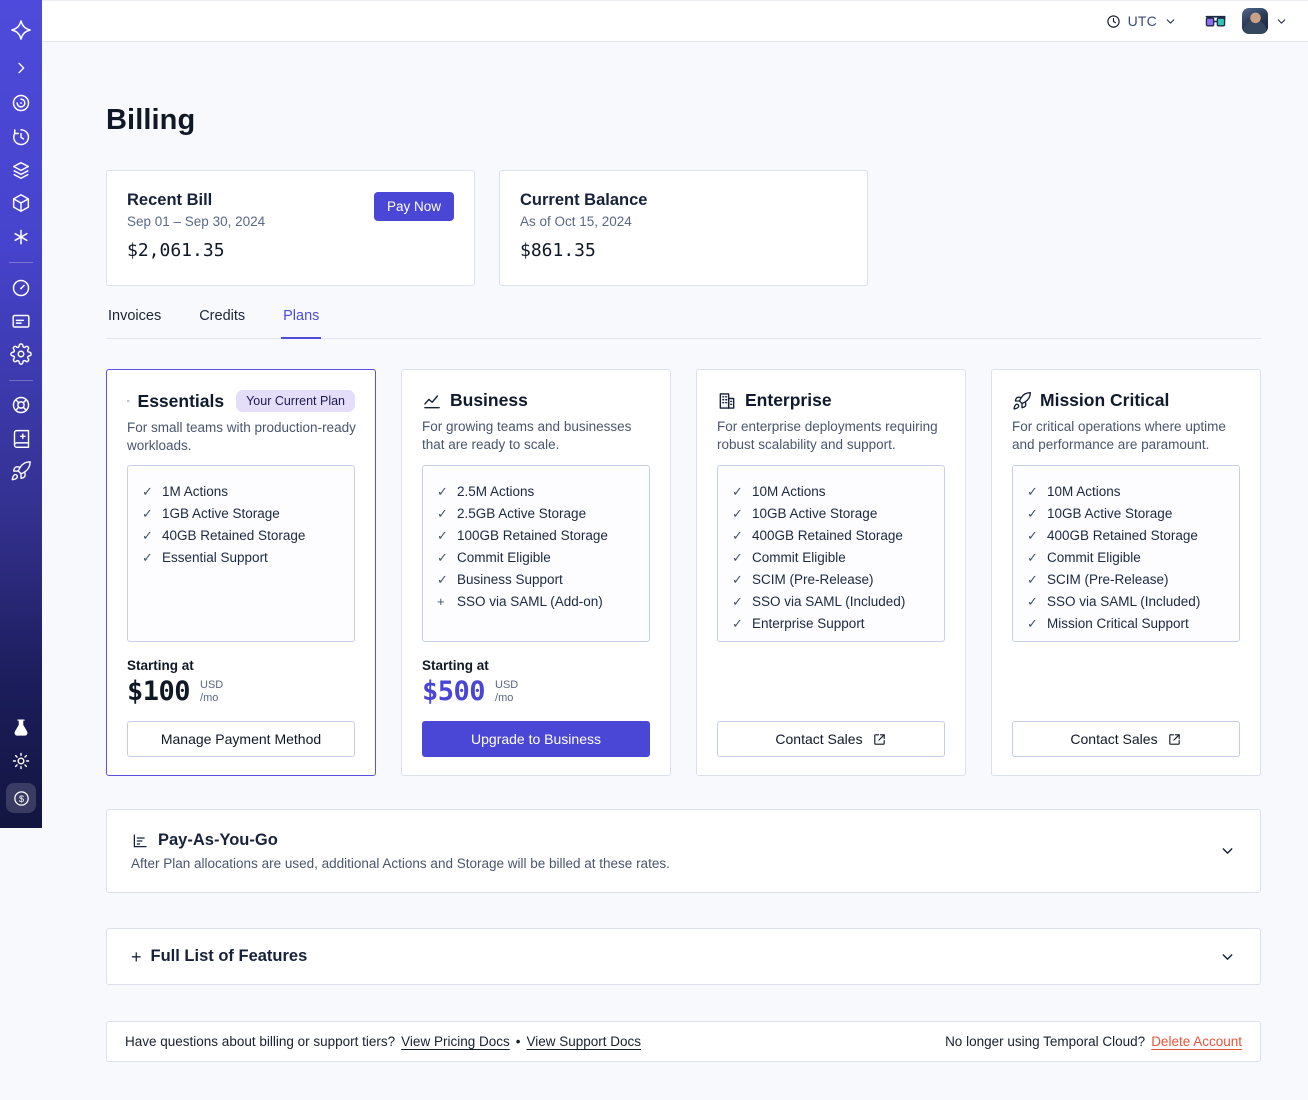  What do you see at coordinates (215, 557) in the screenshot?
I see `feature-text: Essential Support` at bounding box center [215, 557].